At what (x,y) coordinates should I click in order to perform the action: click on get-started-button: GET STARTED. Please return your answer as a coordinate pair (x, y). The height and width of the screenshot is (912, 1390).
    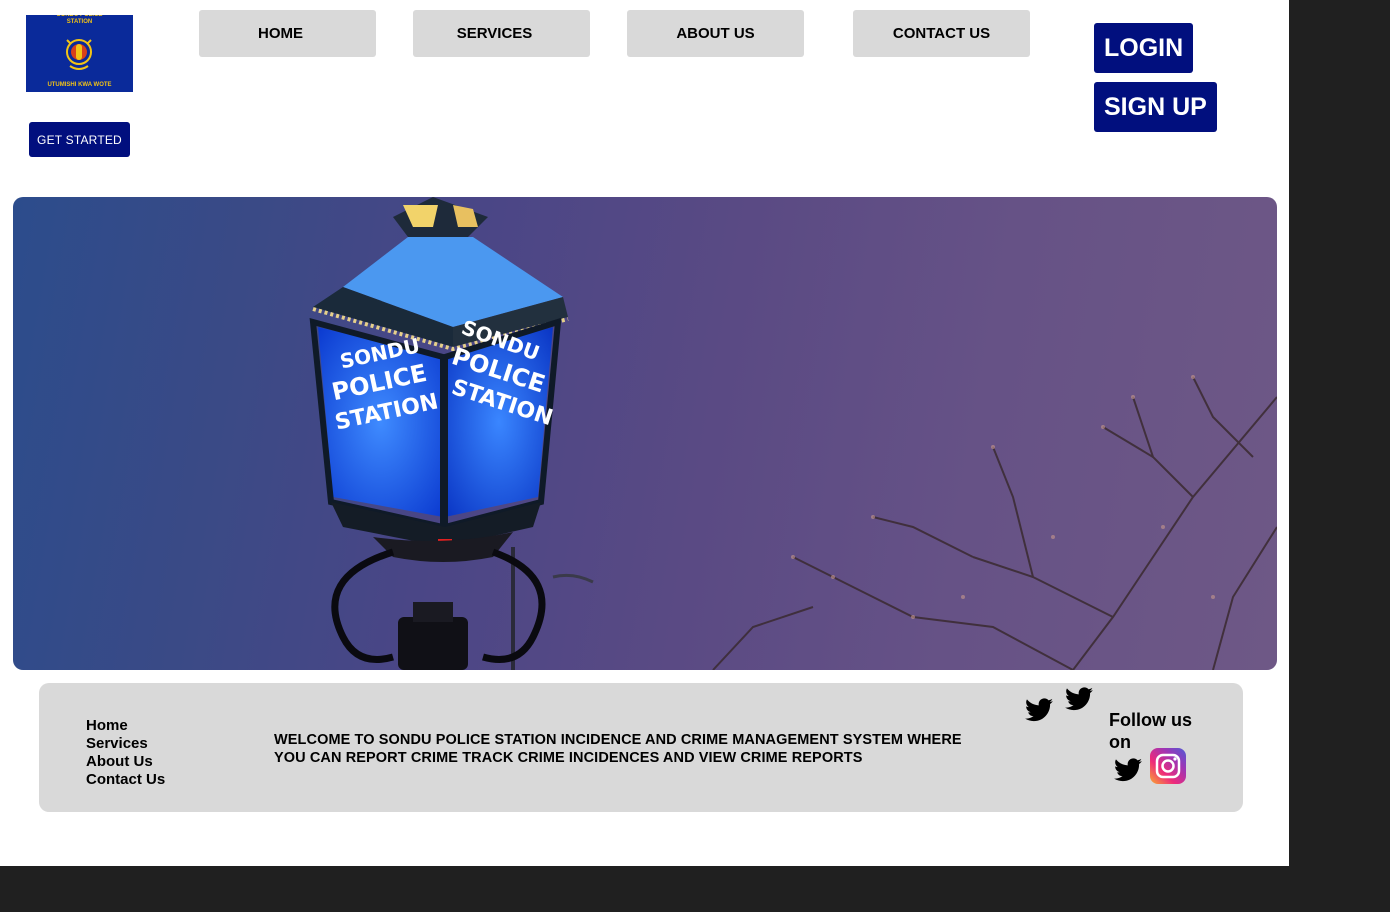
    Looking at the image, I should click on (79, 139).